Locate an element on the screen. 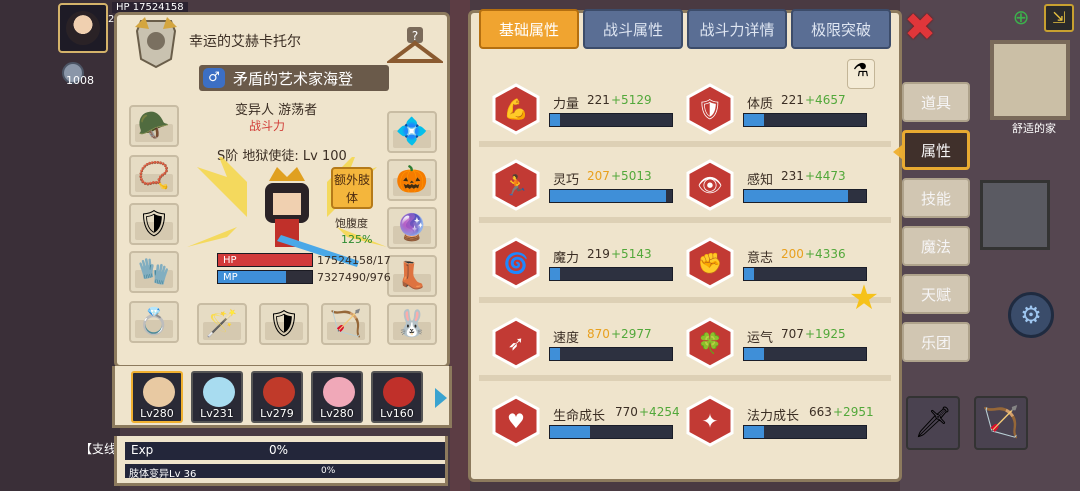 This screenshot has width=1080, height=491. player-avatar is located at coordinates (83, 28).